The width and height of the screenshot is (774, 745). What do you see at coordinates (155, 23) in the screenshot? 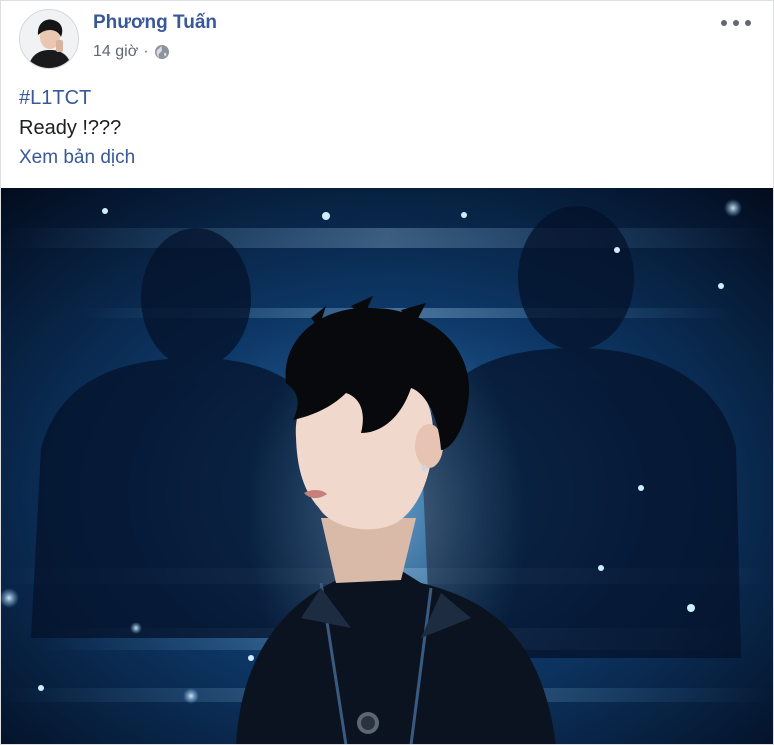
I see `author-name: Phương Tuấn` at bounding box center [155, 23].